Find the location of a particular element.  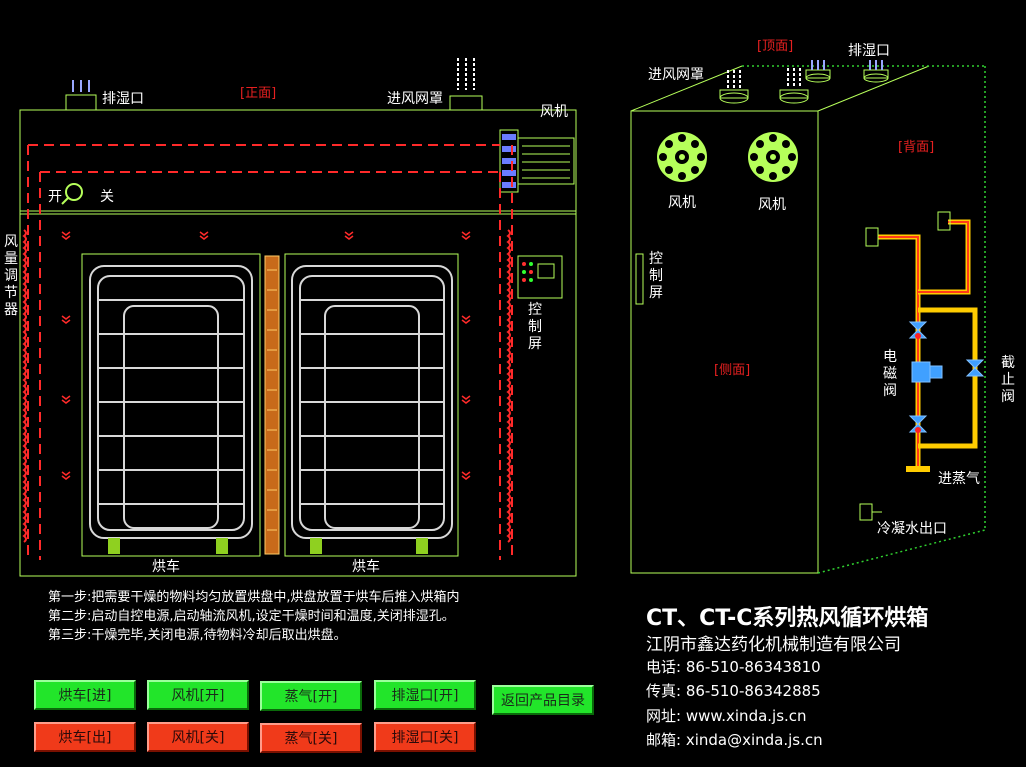

solenoid-valve-label: 电磁阀 is located at coordinates (890, 374).